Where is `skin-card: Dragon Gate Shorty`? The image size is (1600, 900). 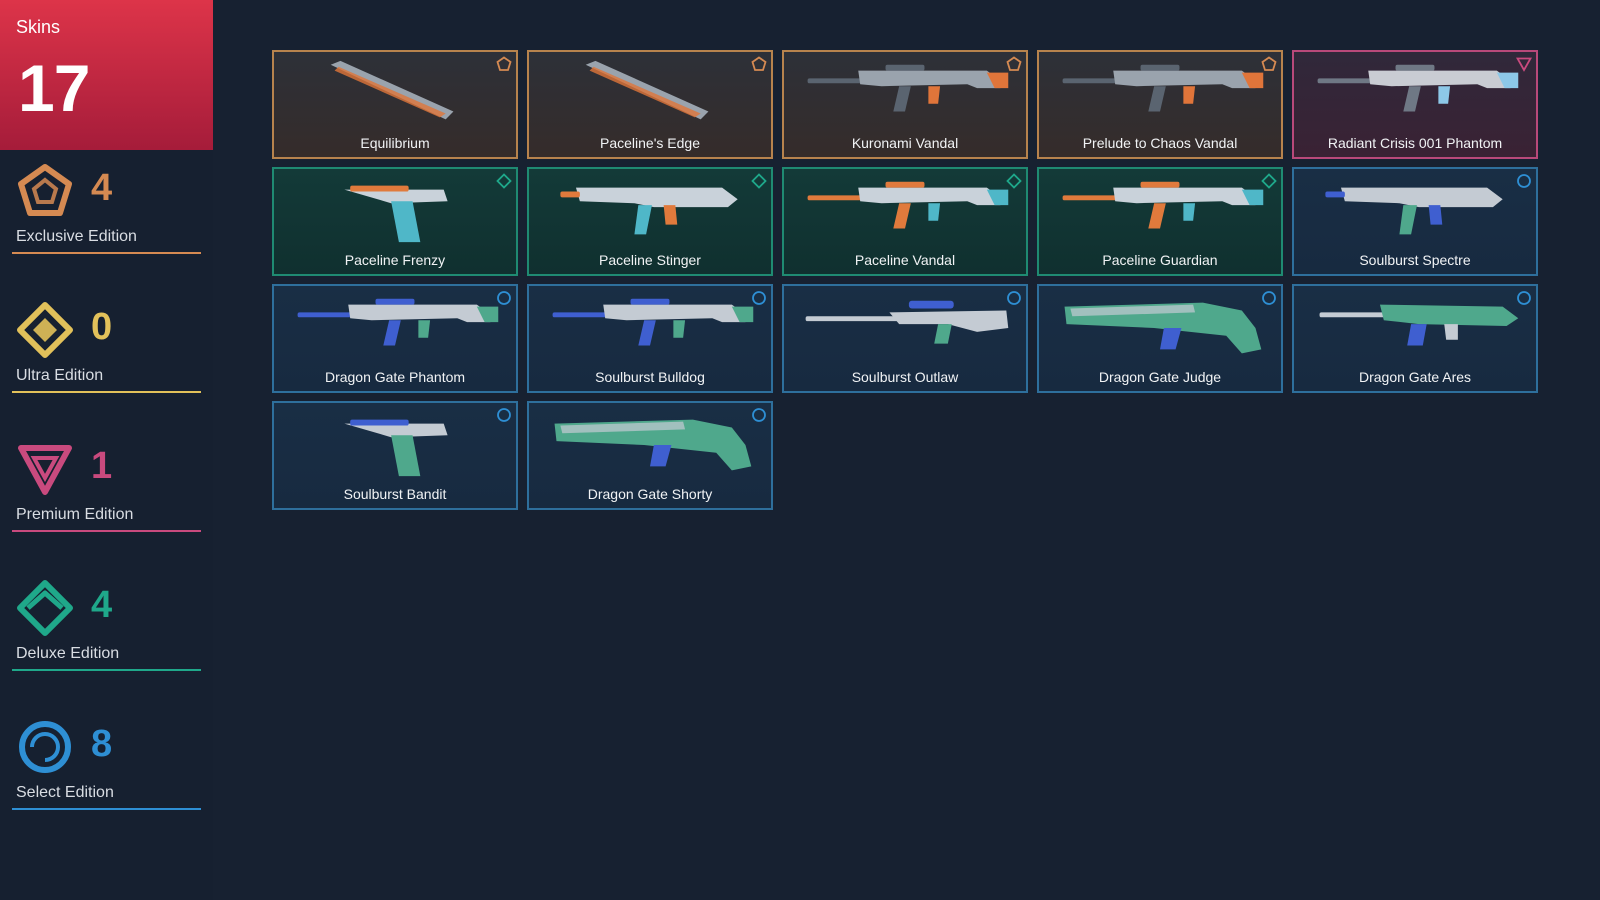 skin-card: Dragon Gate Shorty is located at coordinates (650, 455).